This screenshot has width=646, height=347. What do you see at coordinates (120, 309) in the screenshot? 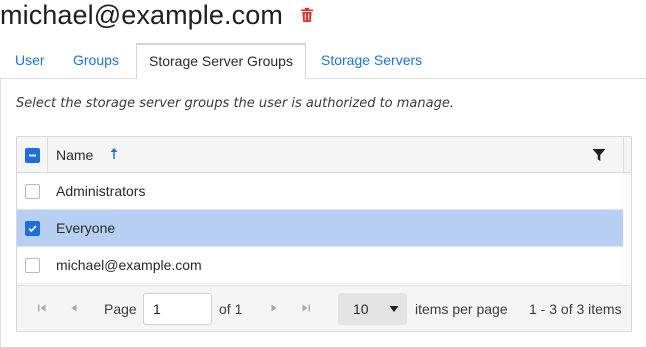
I see `page-label: Page` at bounding box center [120, 309].